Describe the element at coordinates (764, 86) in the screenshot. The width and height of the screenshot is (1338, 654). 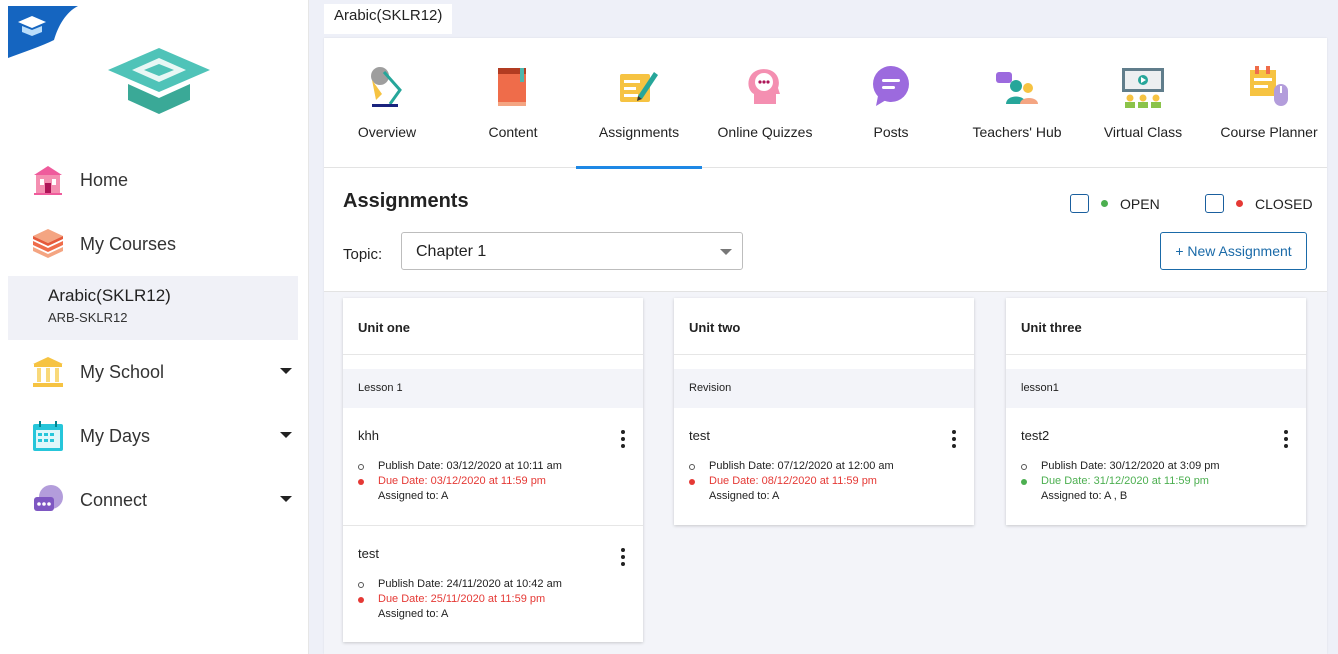
I see `head-chat-icon` at that location.